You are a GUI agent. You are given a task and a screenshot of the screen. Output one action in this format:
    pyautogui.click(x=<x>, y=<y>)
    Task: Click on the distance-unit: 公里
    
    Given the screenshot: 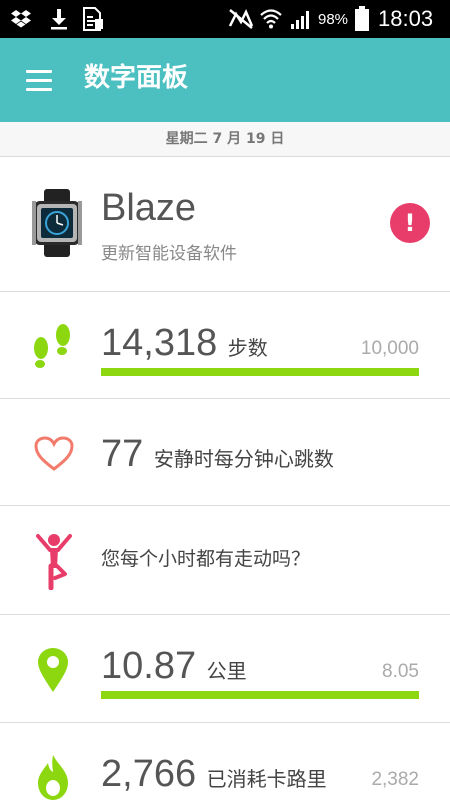 What is the action you would take?
    pyautogui.click(x=226, y=671)
    